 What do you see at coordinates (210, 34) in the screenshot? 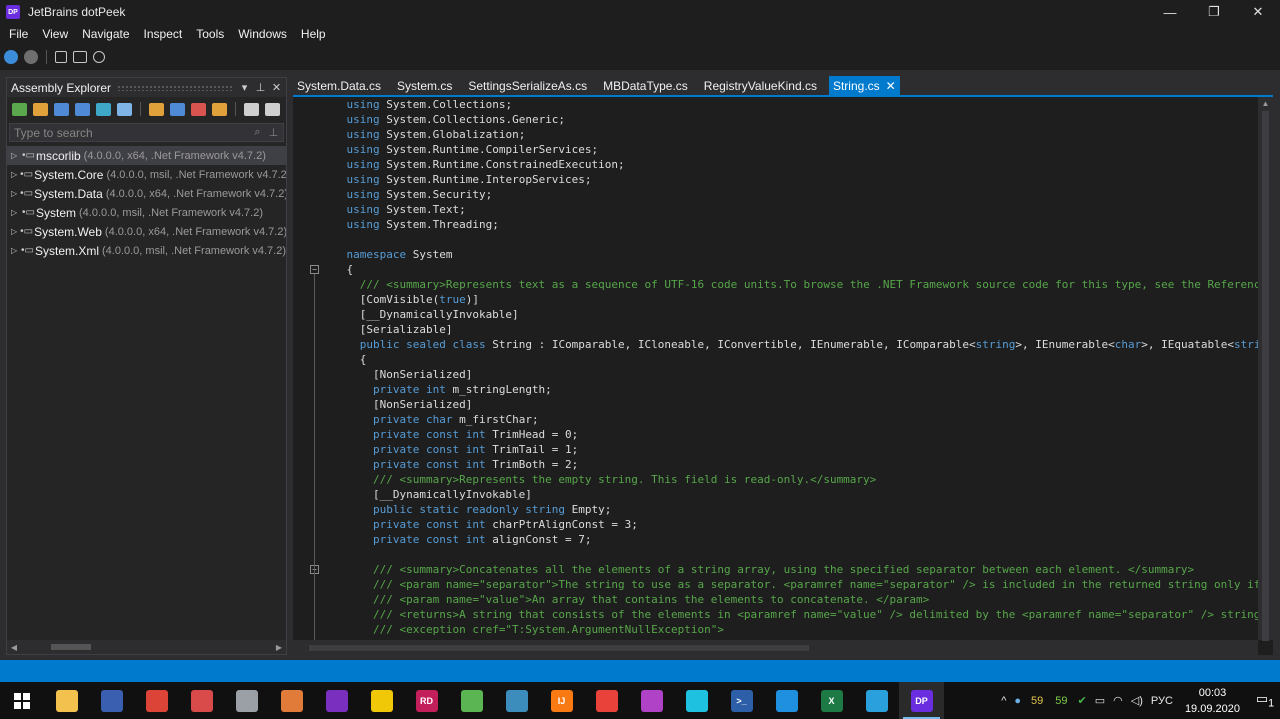
I see `menu-tools: Tools` at bounding box center [210, 34].